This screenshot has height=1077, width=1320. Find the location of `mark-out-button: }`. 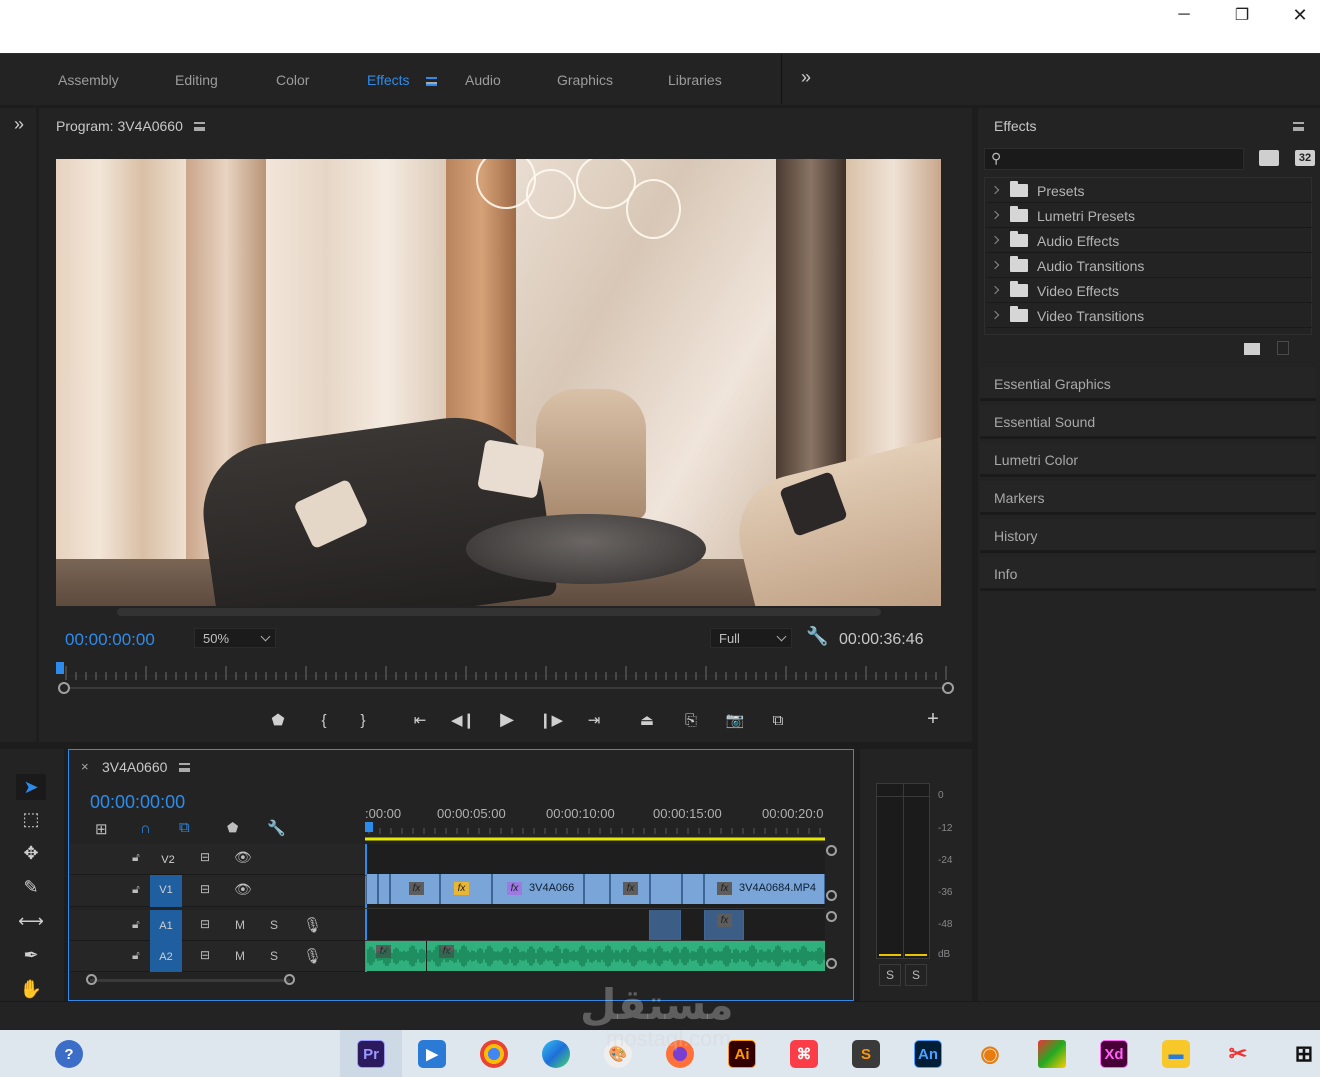

mark-out-button: } is located at coordinates (363, 720).